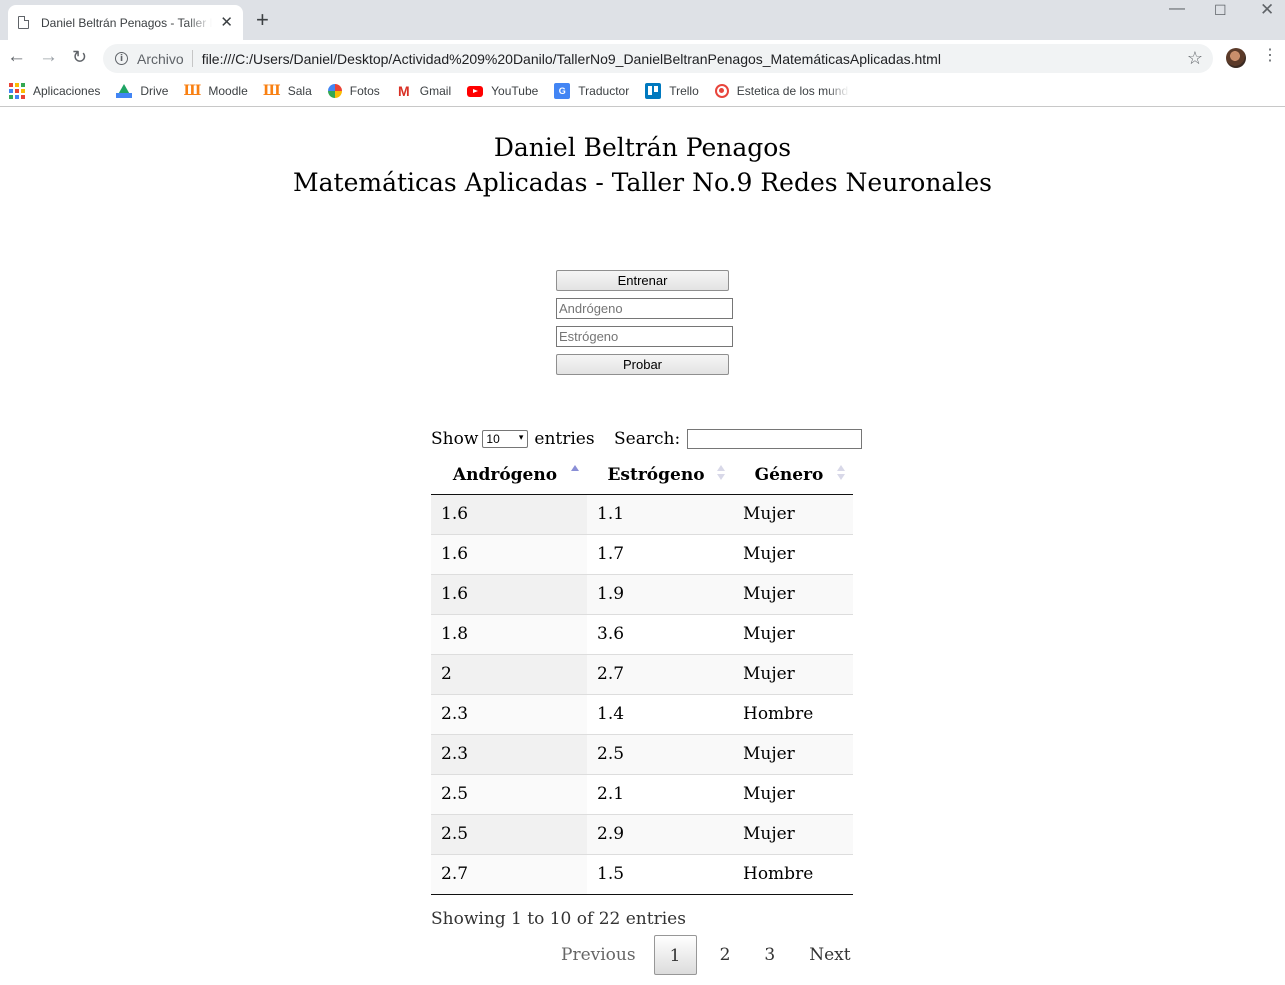 This screenshot has height=985, width=1285. What do you see at coordinates (642, 514) in the screenshot?
I see `table-row: 1.6 1.1 Mujer` at bounding box center [642, 514].